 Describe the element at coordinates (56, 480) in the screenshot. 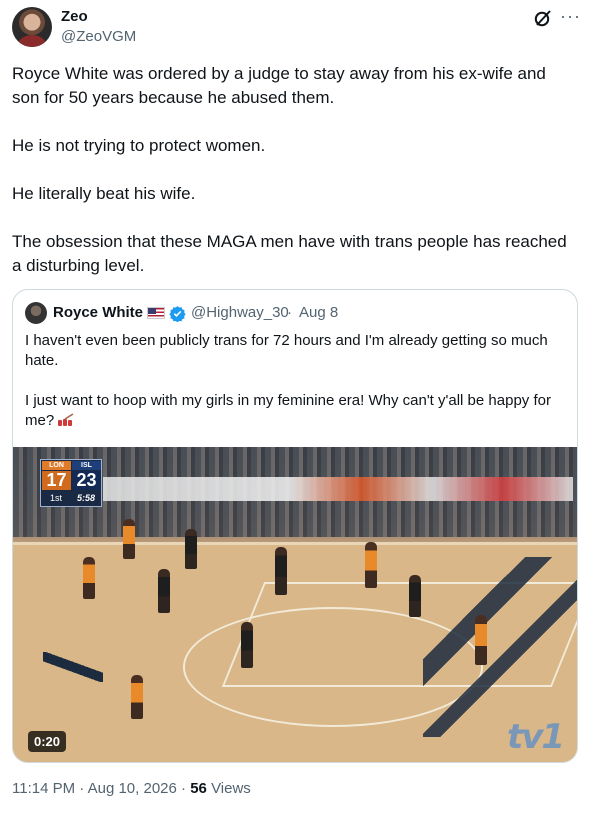

I see `home-score: 17` at that location.